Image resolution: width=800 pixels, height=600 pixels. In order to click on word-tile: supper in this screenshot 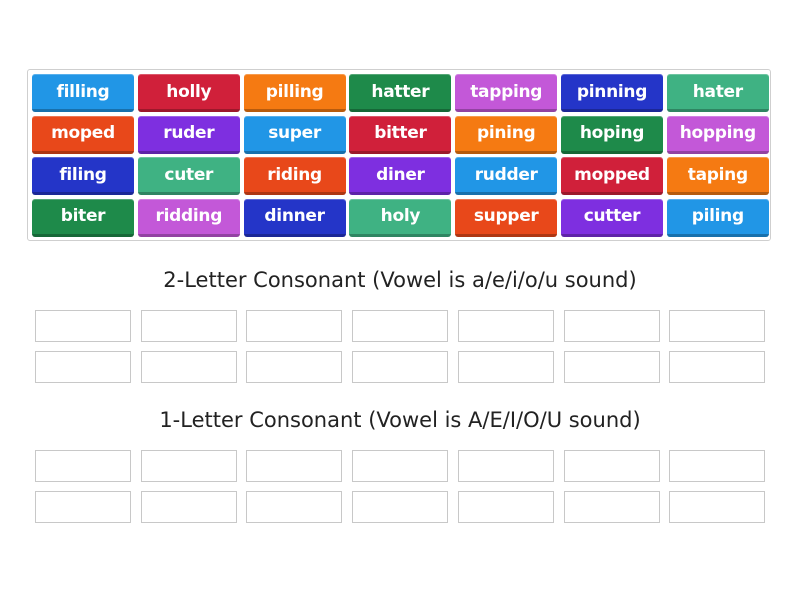, I will do `click(506, 217)`.